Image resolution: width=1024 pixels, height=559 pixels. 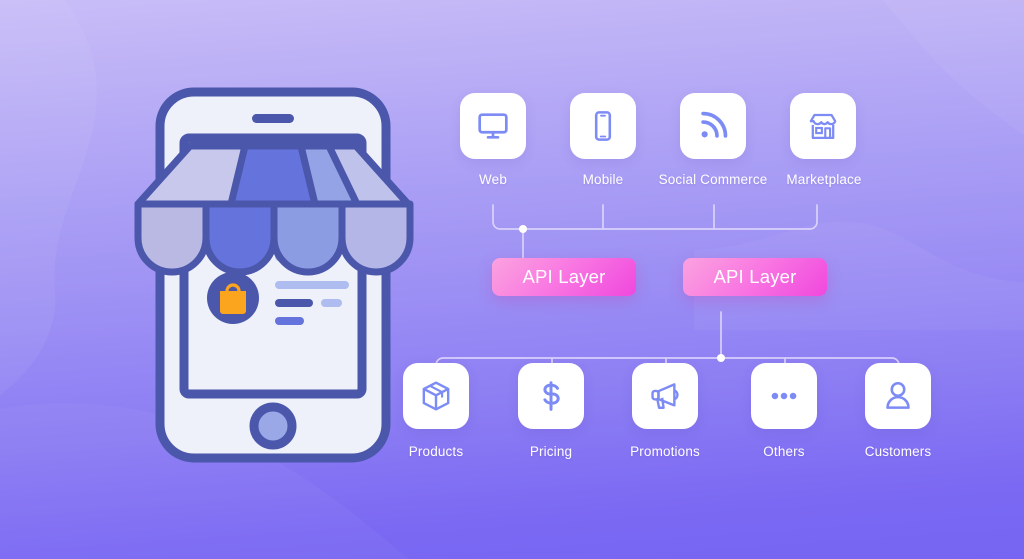 What do you see at coordinates (721, 358) in the screenshot?
I see `connector-junction-bottom` at bounding box center [721, 358].